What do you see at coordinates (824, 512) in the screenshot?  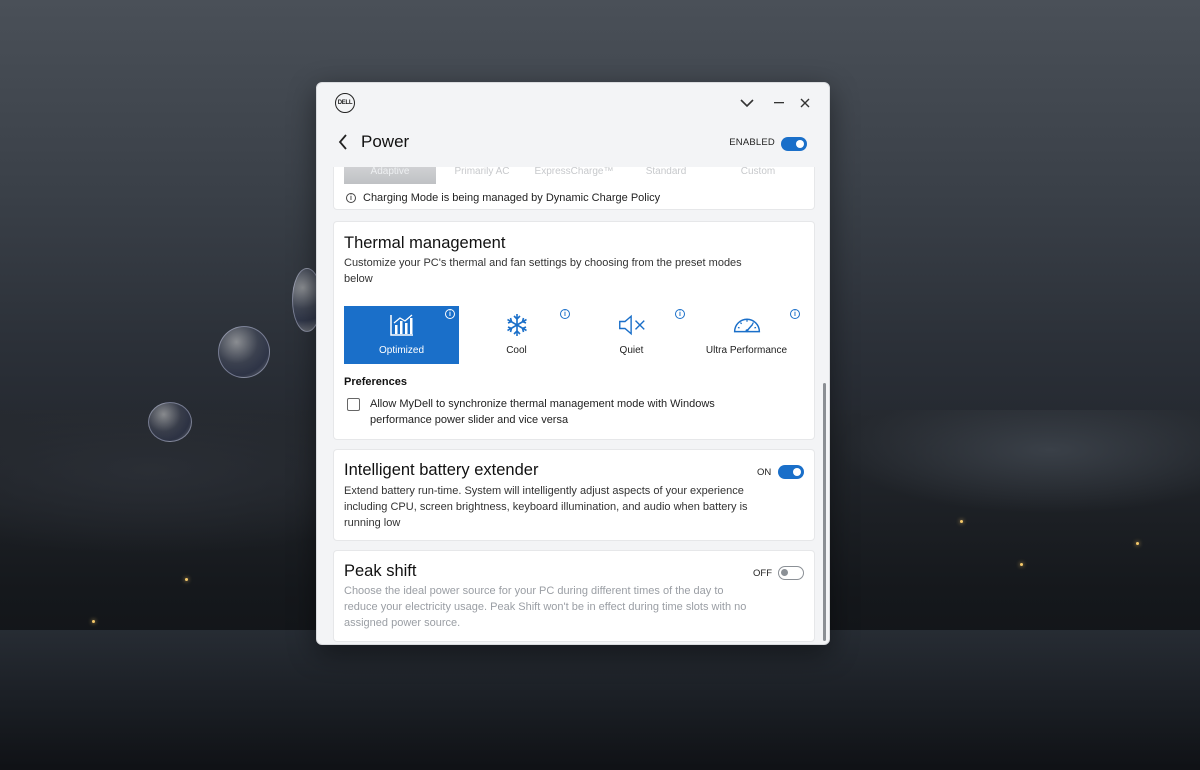 I see `scrollbar` at bounding box center [824, 512].